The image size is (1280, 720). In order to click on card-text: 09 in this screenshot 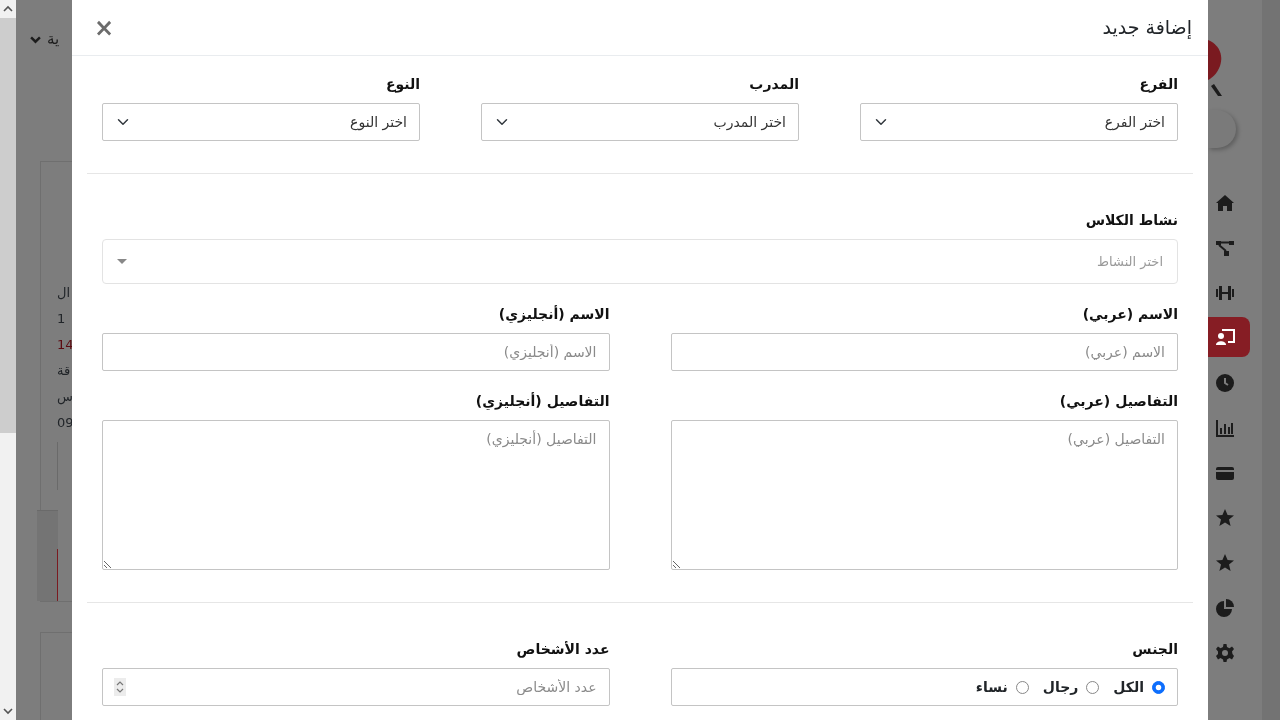, I will do `click(65, 422)`.